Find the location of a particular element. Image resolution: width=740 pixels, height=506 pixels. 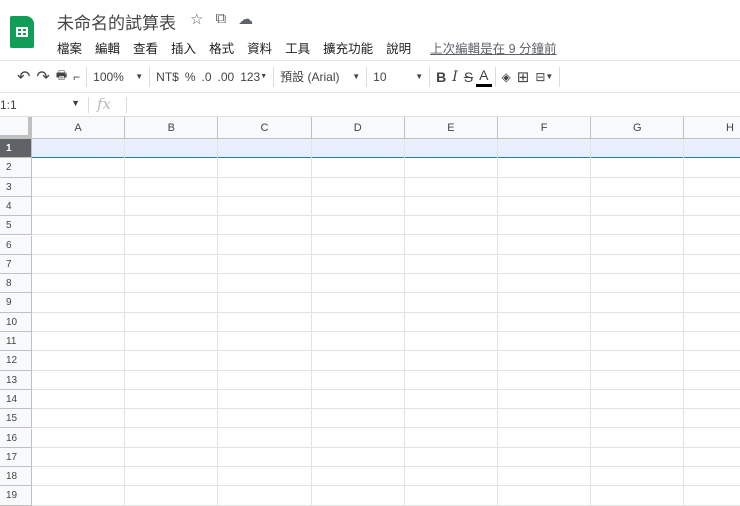

star-icon: ☆ is located at coordinates (196, 19).